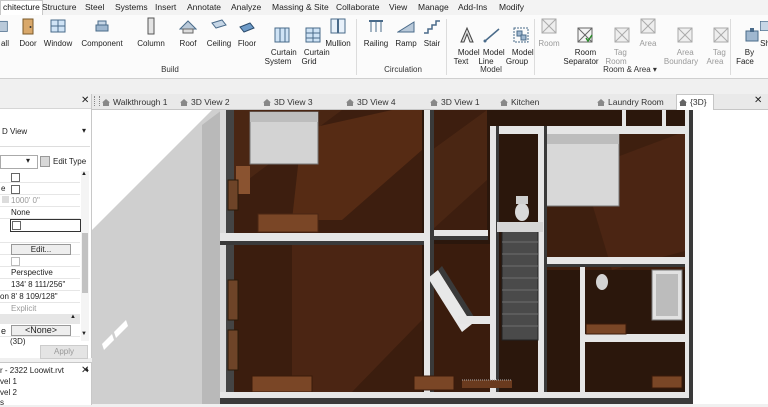 The image size is (768, 407). Describe the element at coordinates (432, 32) in the screenshot. I see `stair-button: Stair` at that location.